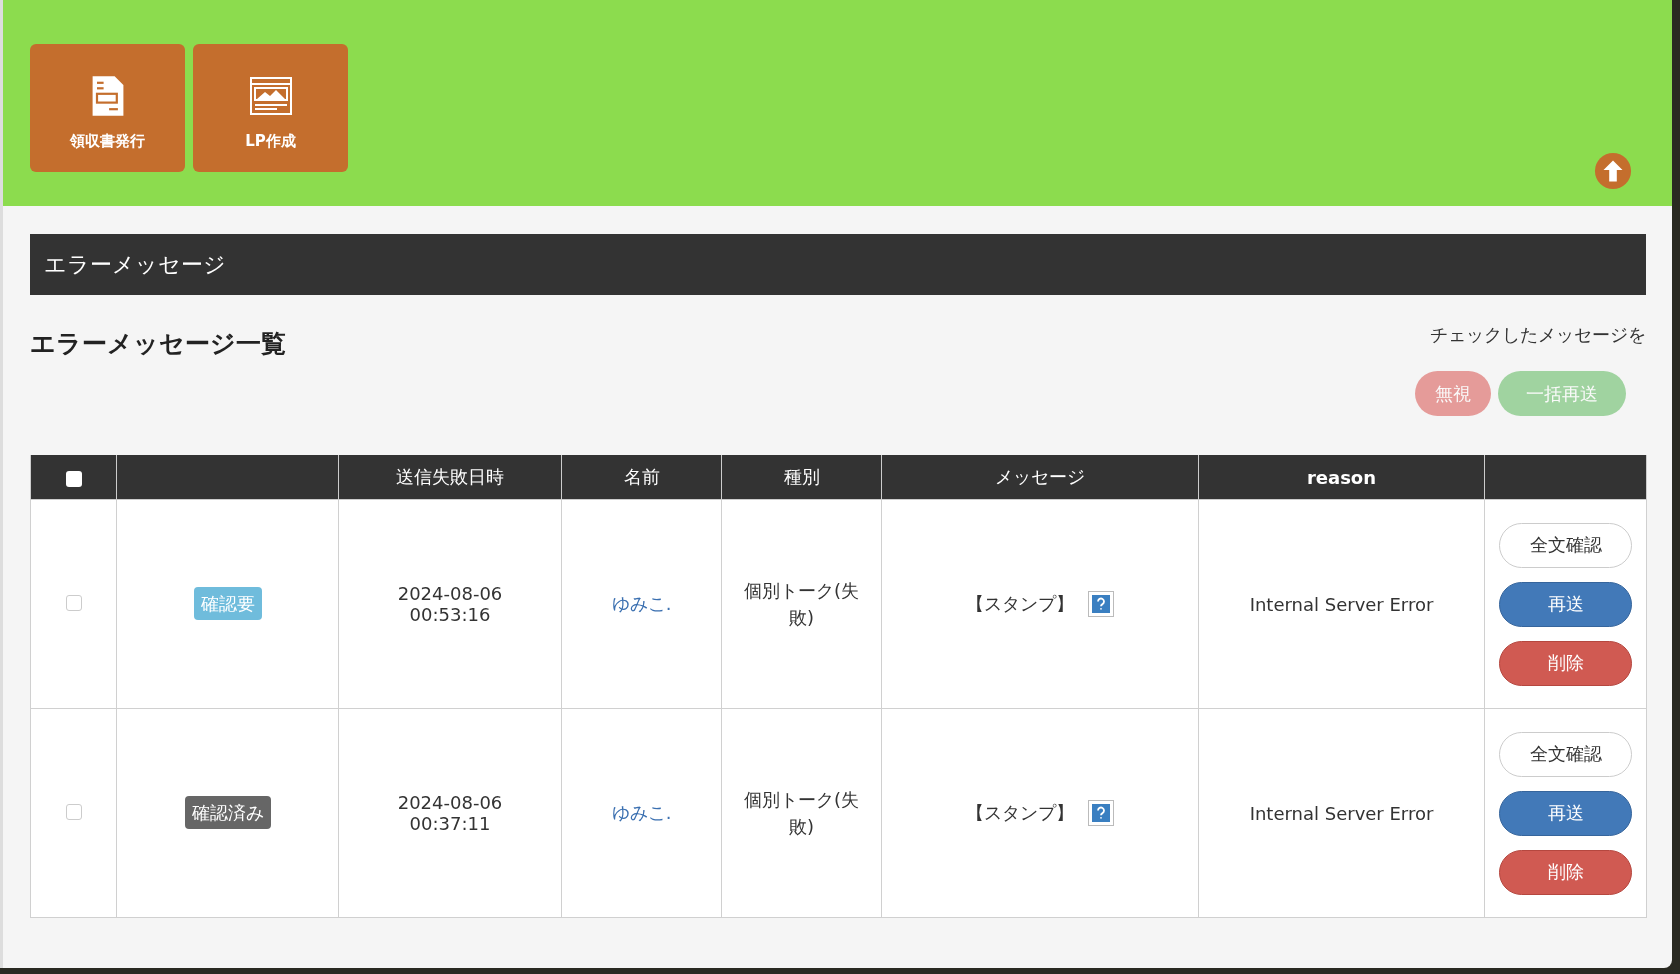 The height and width of the screenshot is (974, 1680). Describe the element at coordinates (1341, 477) in the screenshot. I see `column-header: reason` at that location.